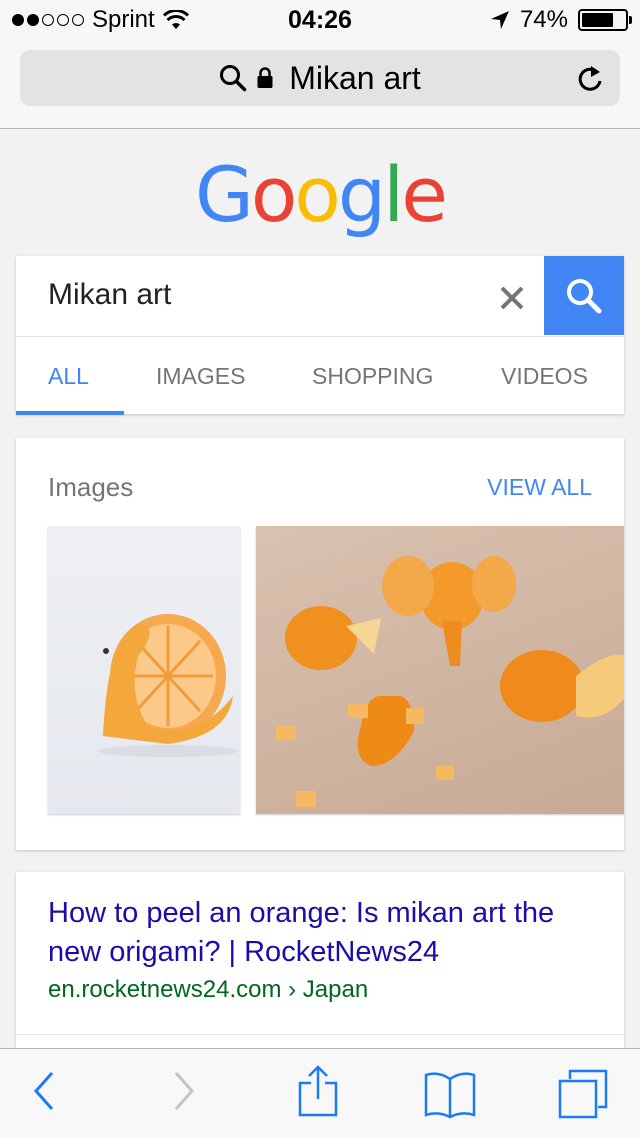 The width and height of the screenshot is (640, 1137). I want to click on clear-icon, so click(512, 298).